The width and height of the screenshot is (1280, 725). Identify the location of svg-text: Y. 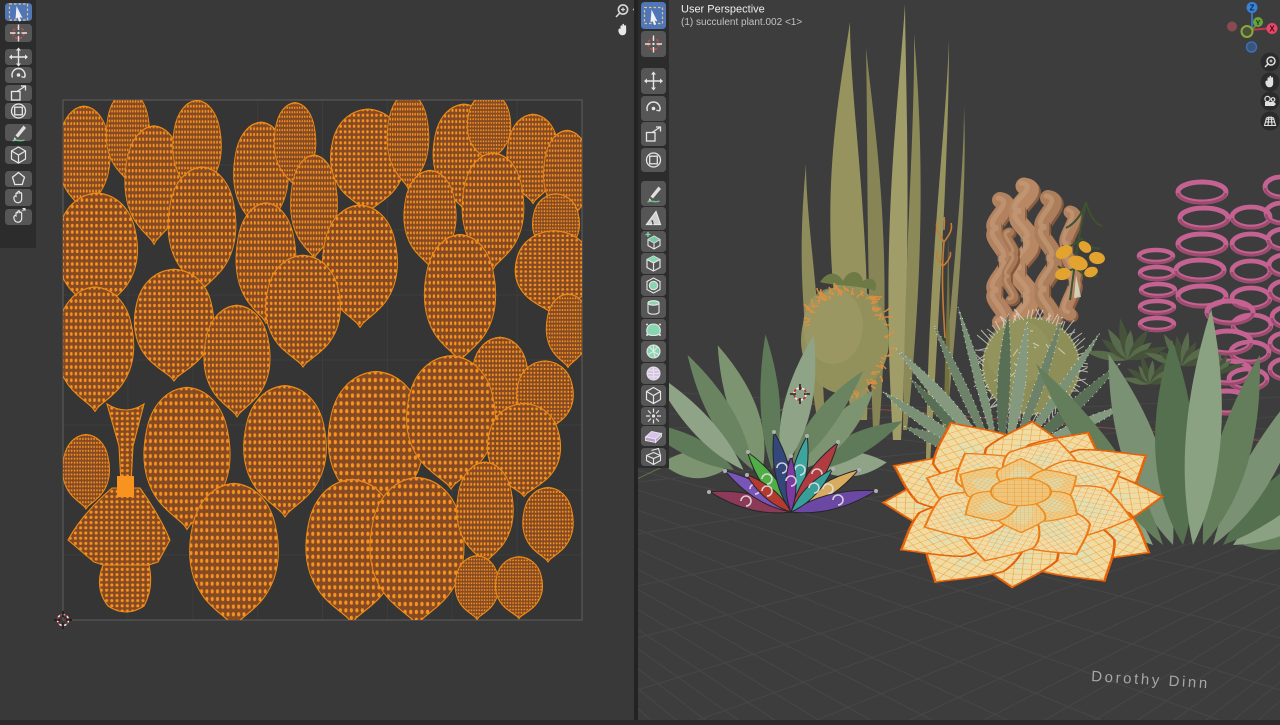
(1257, 22).